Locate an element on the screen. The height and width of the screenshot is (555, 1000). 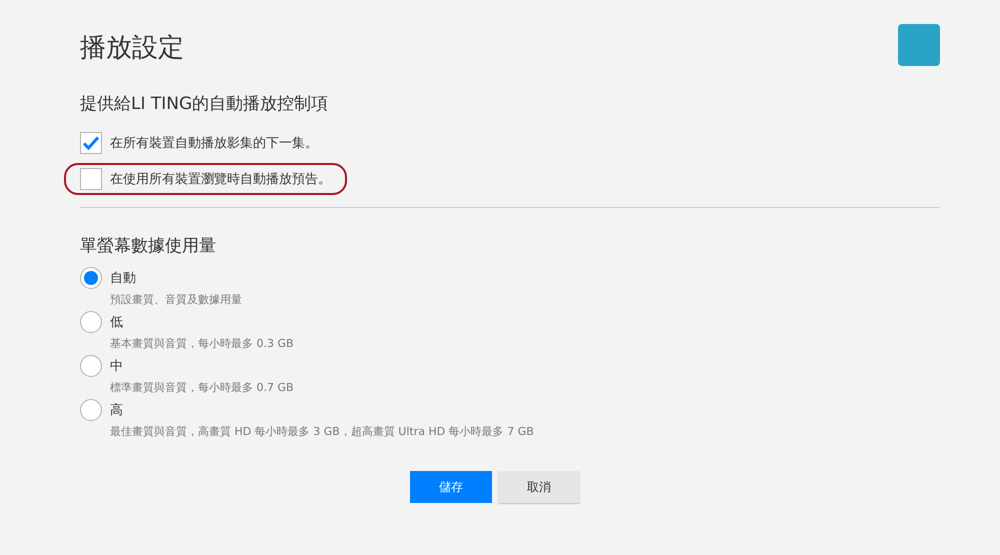
radio-label: 低 is located at coordinates (117, 322).